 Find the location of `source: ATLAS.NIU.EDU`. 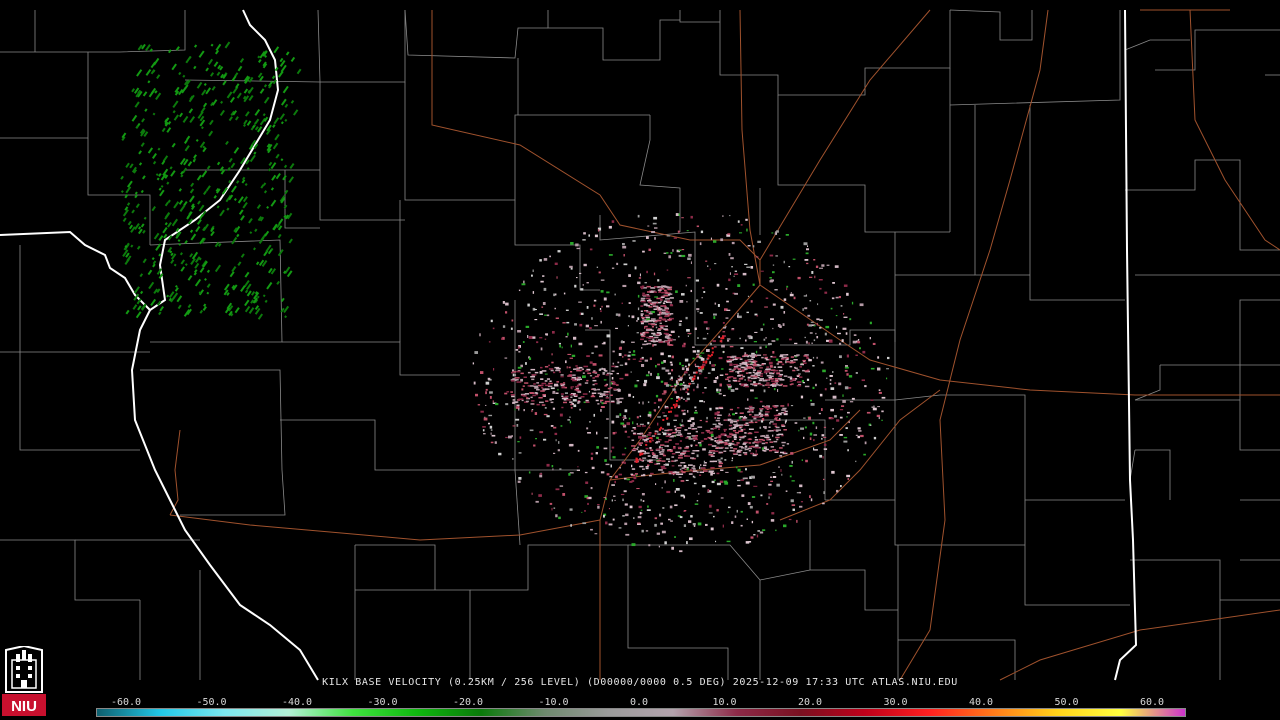

source: ATLAS.NIU.EDU is located at coordinates (914, 682).